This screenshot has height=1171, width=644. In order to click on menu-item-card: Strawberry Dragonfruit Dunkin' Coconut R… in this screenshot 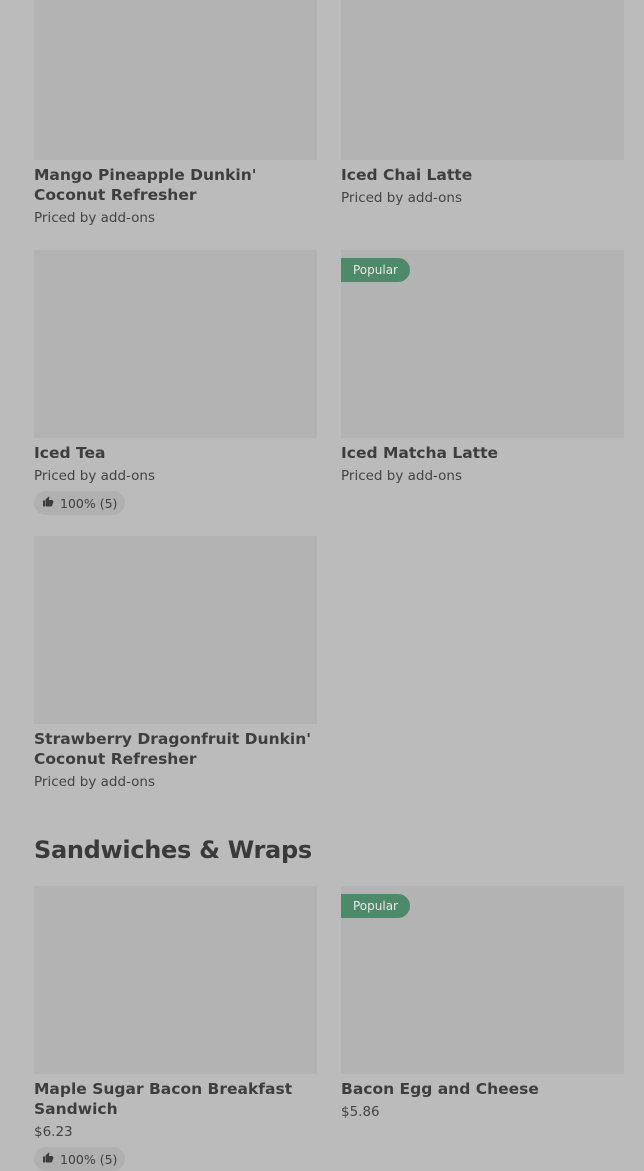, I will do `click(175, 663)`.